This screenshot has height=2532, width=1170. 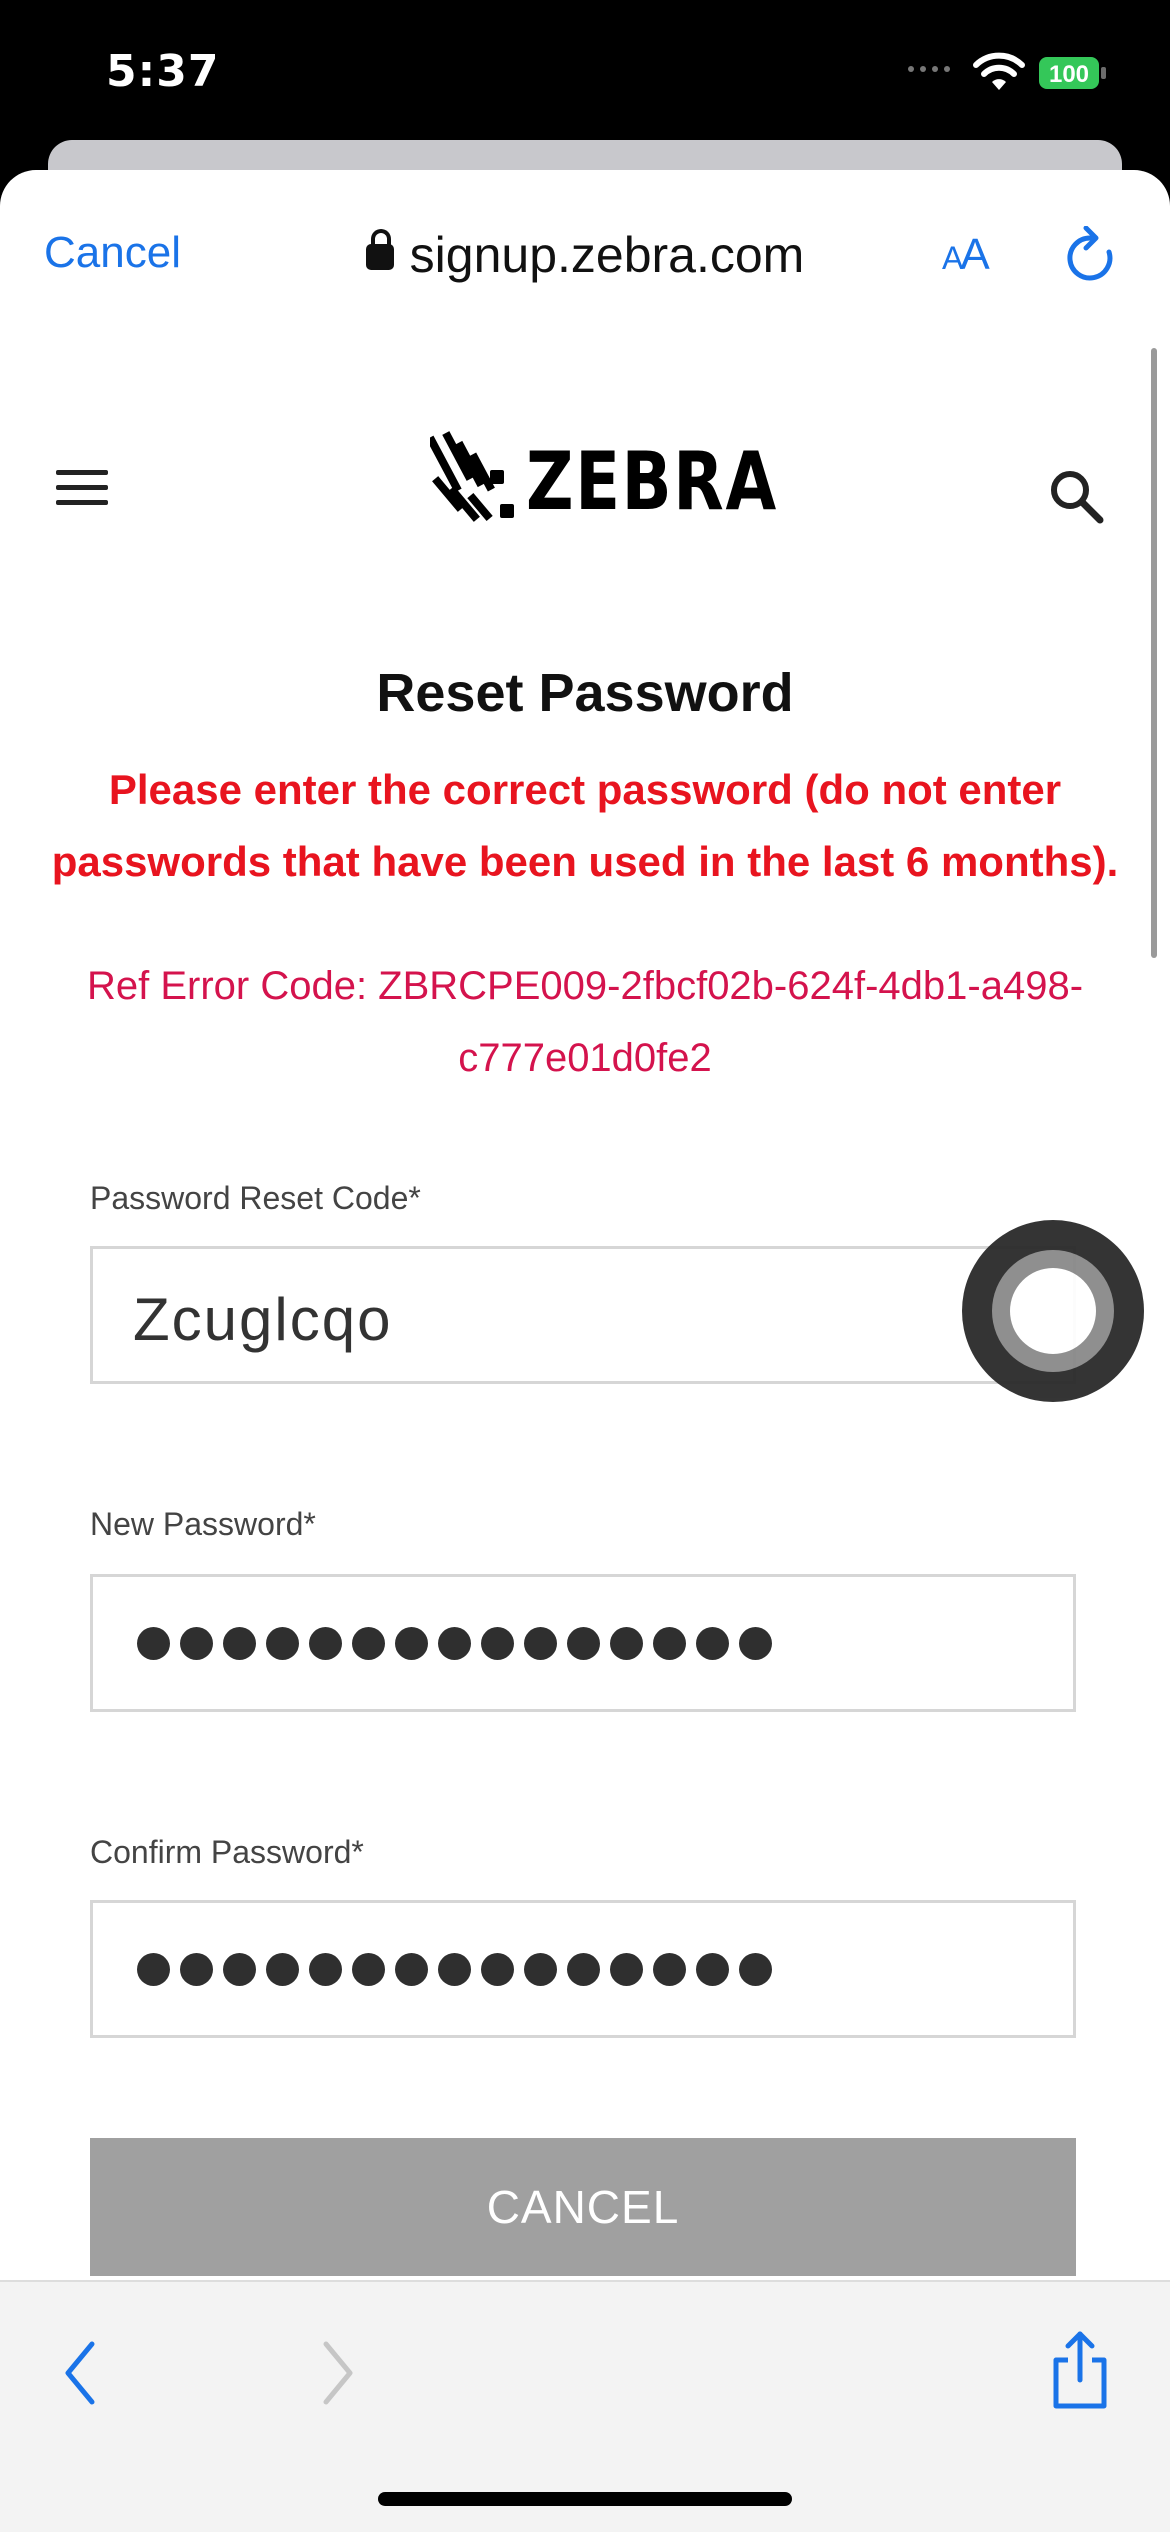 What do you see at coordinates (585, 75) in the screenshot?
I see `status-bar: 5:37 100` at bounding box center [585, 75].